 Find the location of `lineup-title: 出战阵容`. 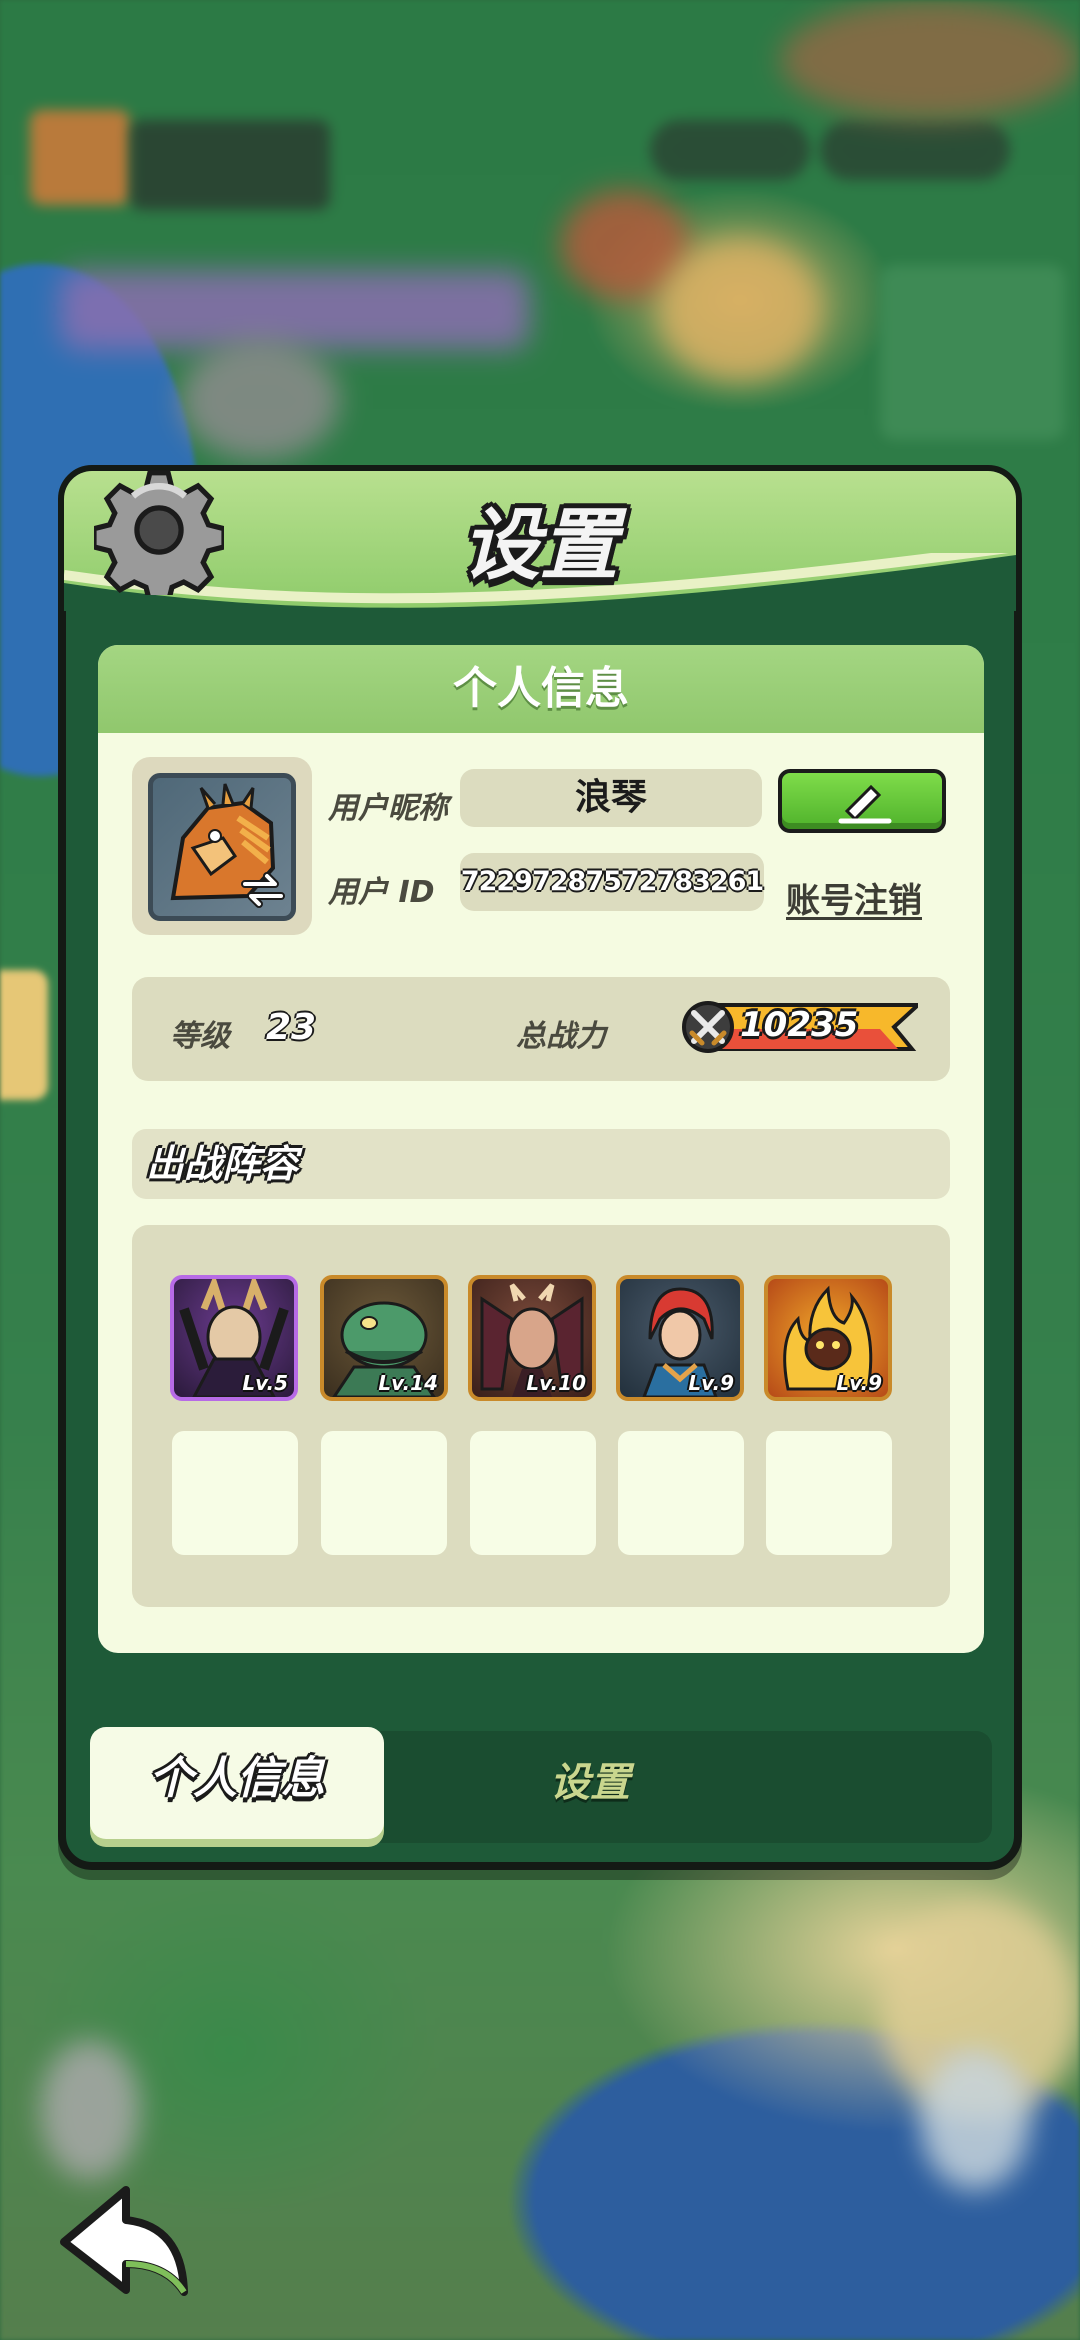

lineup-title: 出战阵容 is located at coordinates (541, 1164).